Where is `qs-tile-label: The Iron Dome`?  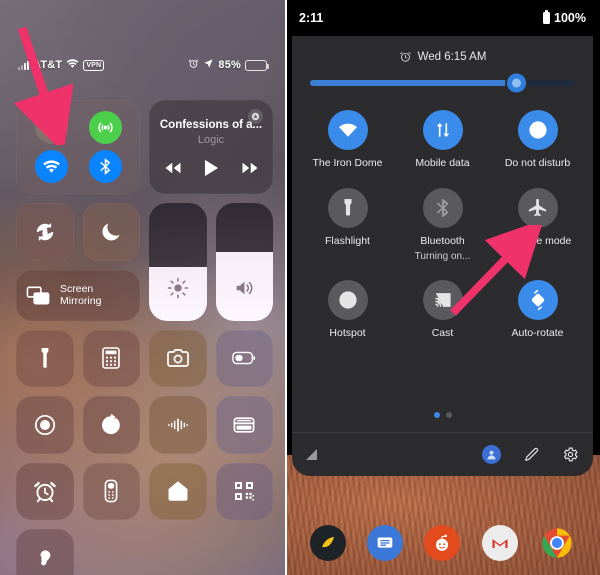
qs-tile-label: The Iron Dome is located at coordinates (347, 163).